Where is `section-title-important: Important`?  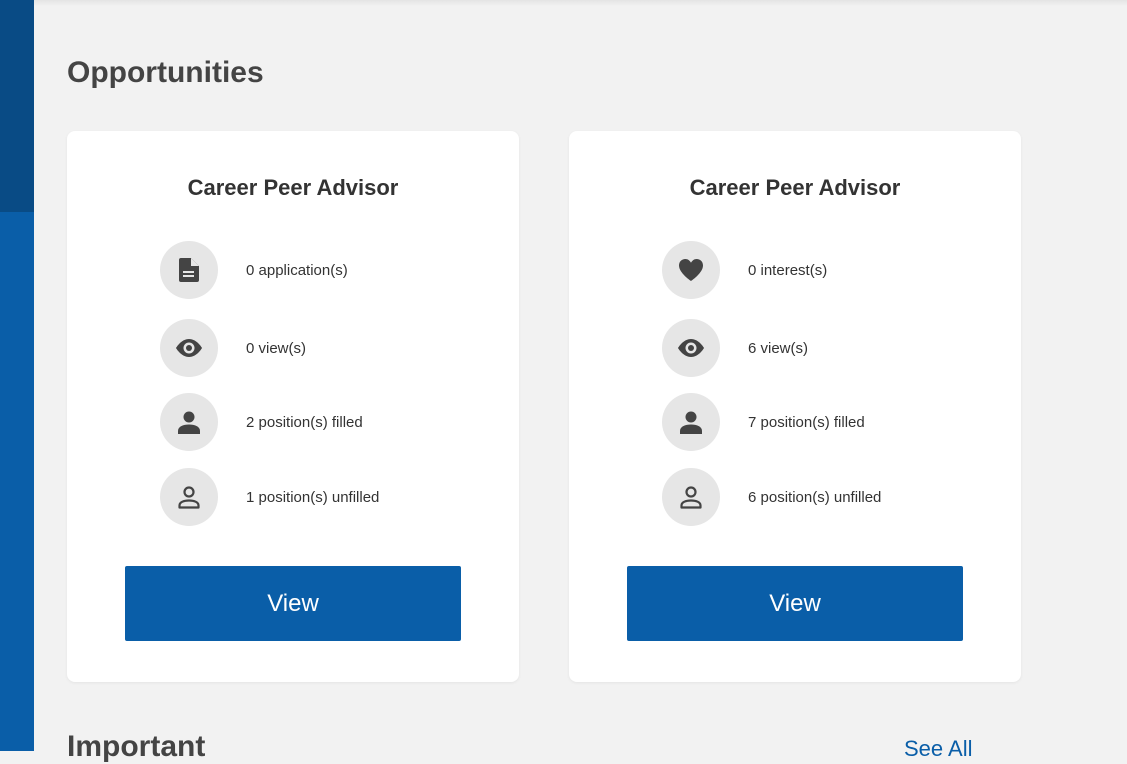 section-title-important: Important is located at coordinates (136, 746).